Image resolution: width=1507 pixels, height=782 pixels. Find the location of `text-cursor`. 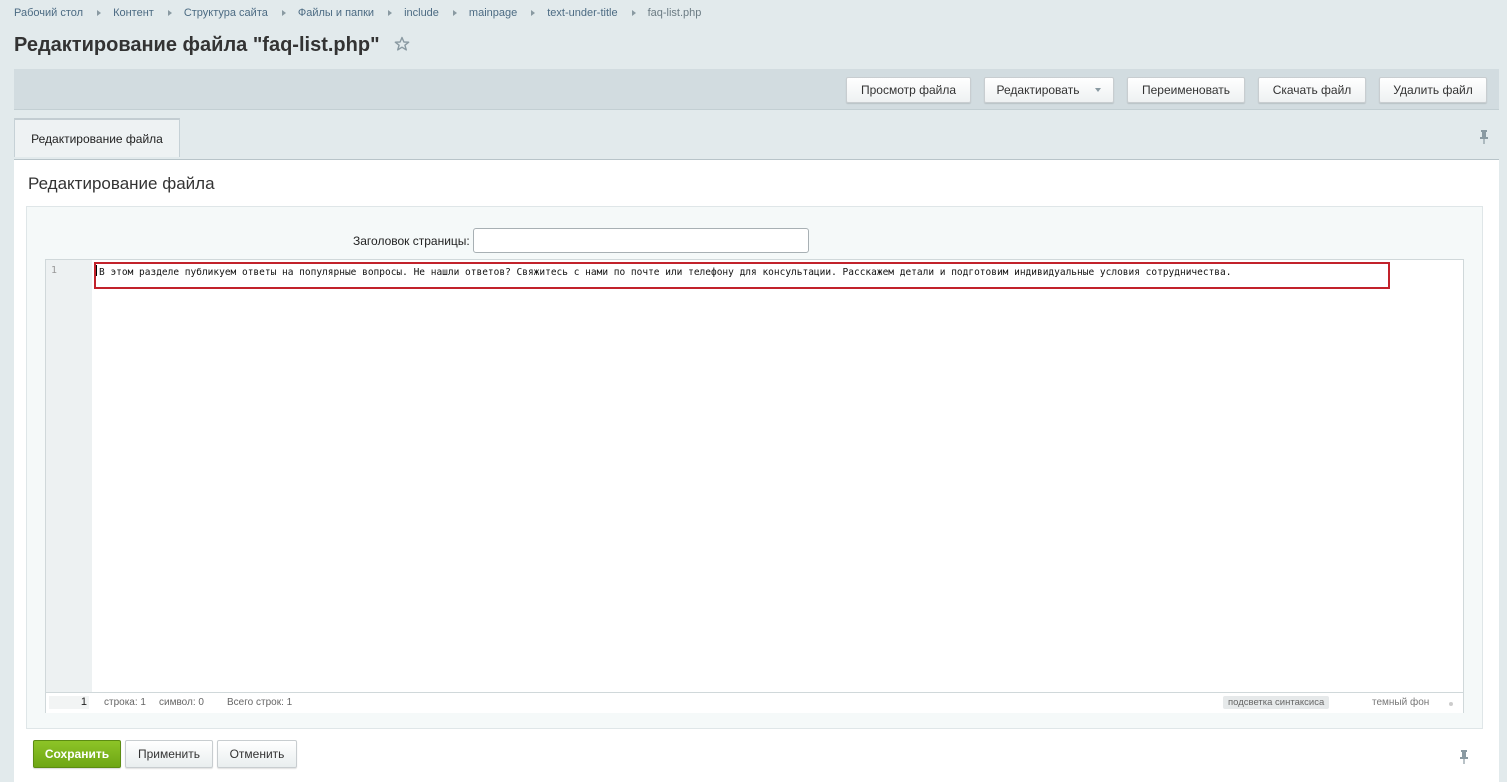

text-cursor is located at coordinates (96, 270).